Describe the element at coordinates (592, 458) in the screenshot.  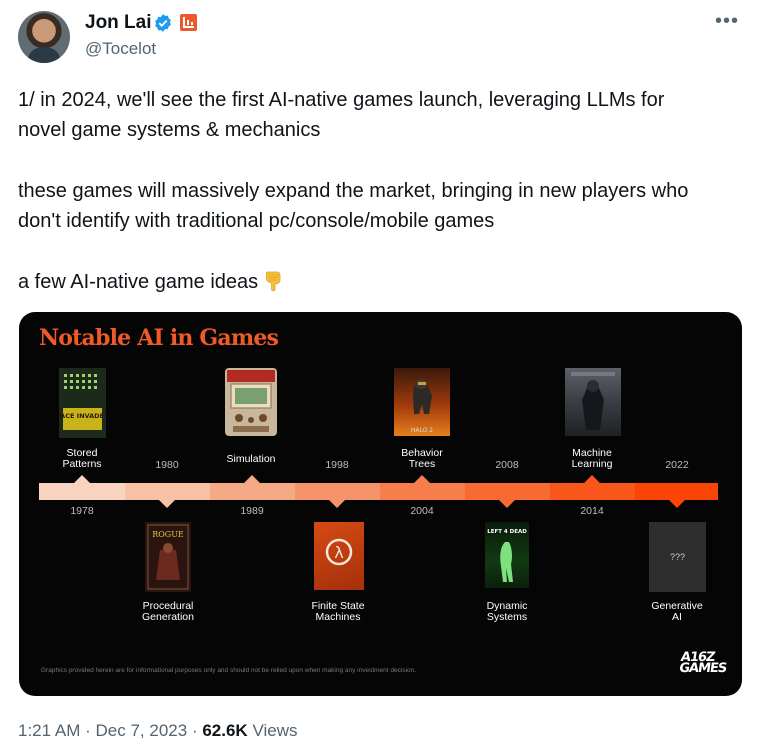
I see `timeline-label: Machine Learning` at that location.